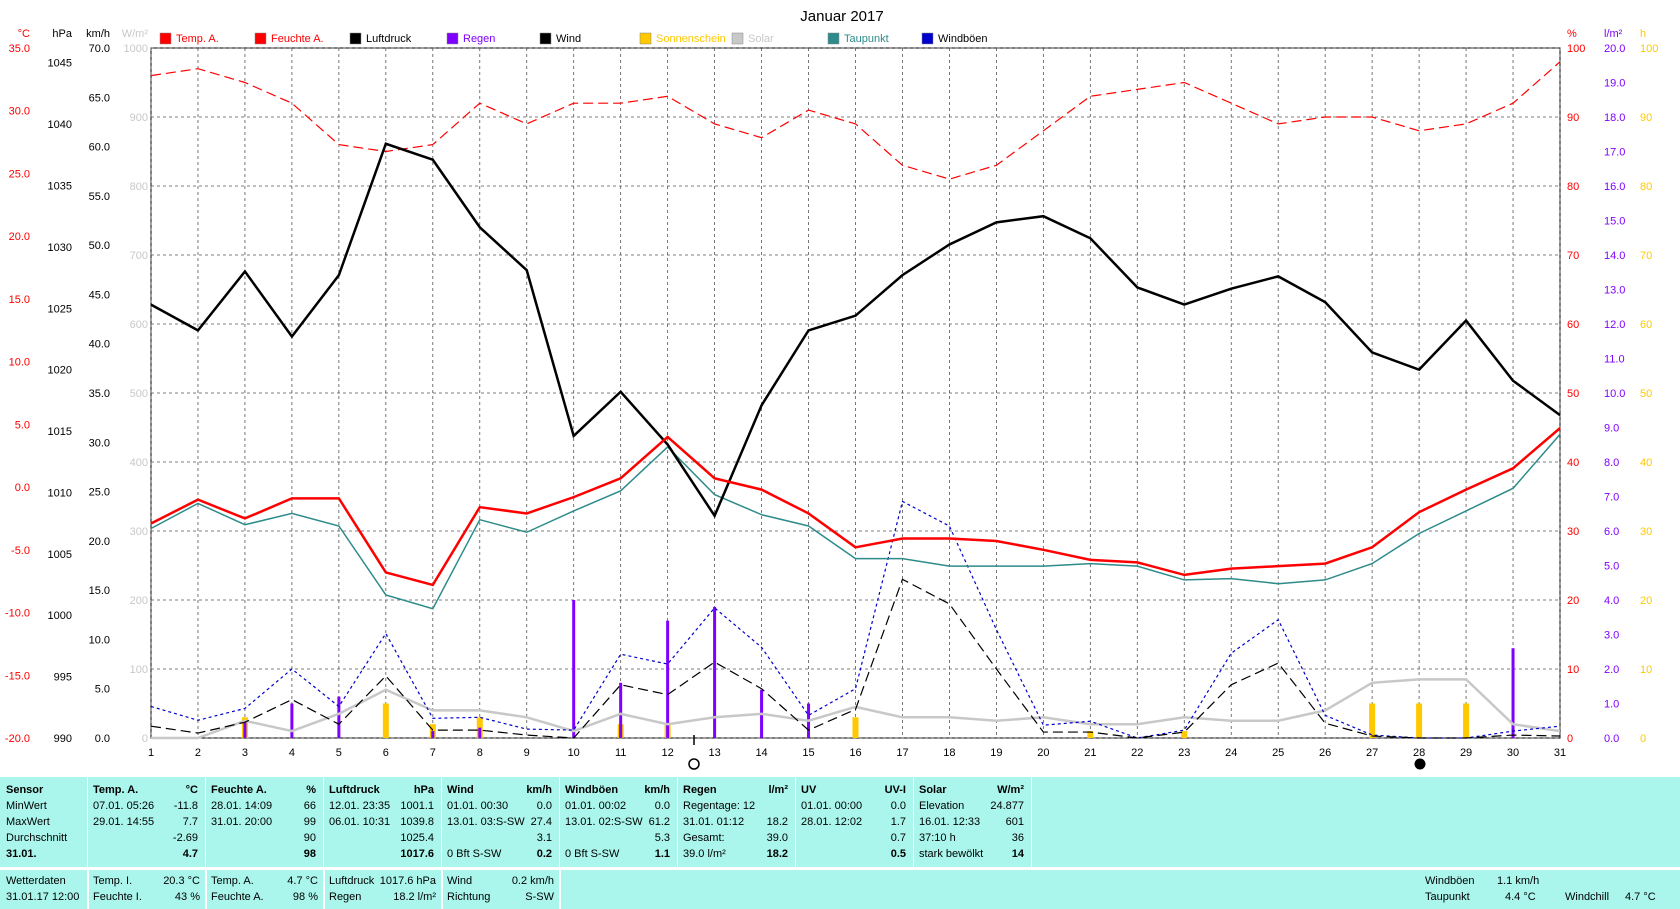 Image resolution: width=1680 pixels, height=909 pixels. Describe the element at coordinates (43, 897) in the screenshot. I see `footer-datetime: 31.01.17 12:00` at that location.